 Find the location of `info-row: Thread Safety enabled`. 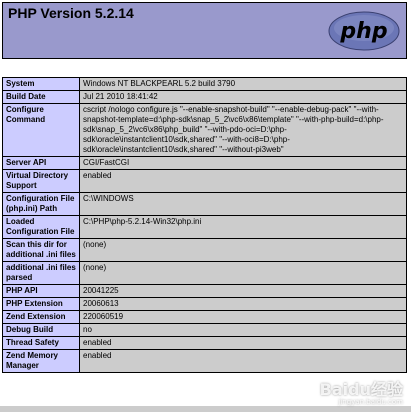

info-row: Thread Safety enabled is located at coordinates (204, 343).